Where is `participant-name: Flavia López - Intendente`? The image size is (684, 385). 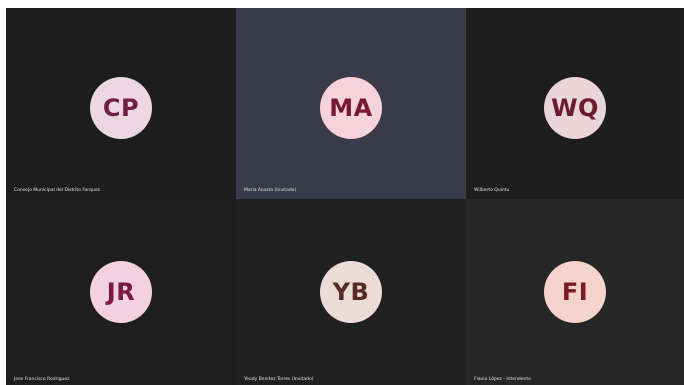 participant-name: Flavia López - Intendente is located at coordinates (502, 379).